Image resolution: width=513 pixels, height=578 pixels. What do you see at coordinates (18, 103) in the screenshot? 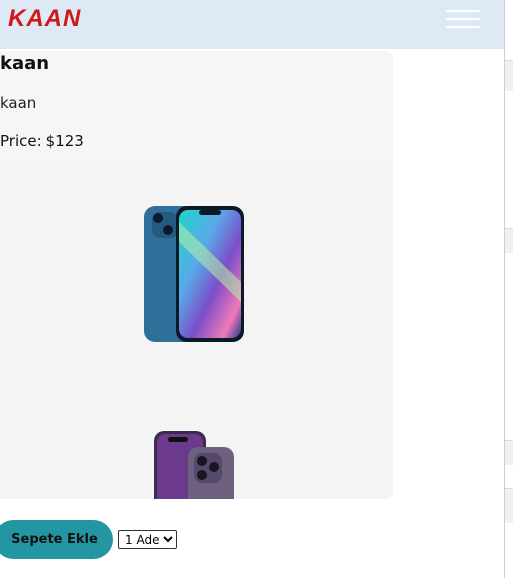
I see `product-description: kaan` at bounding box center [18, 103].